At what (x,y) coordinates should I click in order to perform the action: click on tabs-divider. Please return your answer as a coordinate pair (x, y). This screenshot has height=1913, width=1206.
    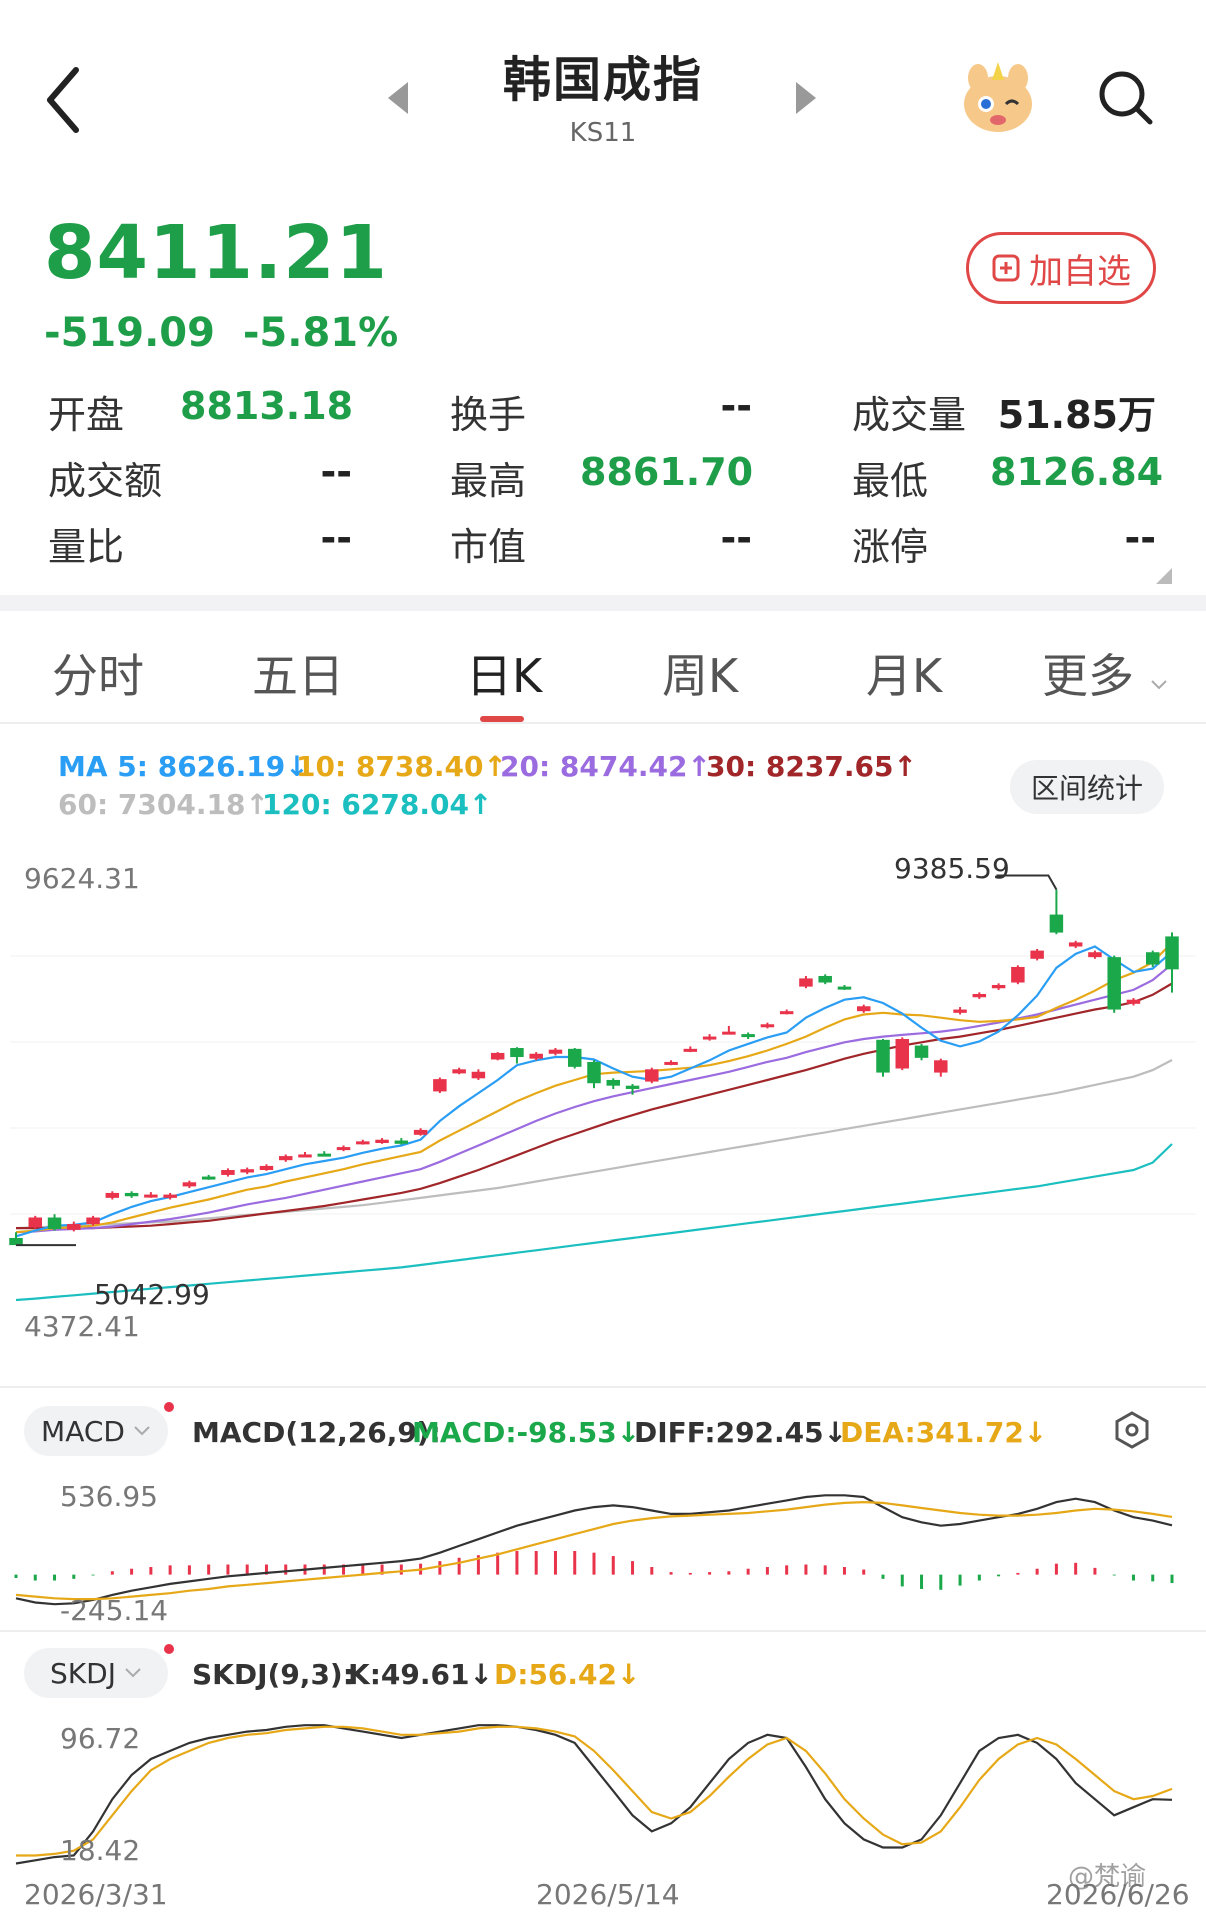
    Looking at the image, I should click on (603, 723).